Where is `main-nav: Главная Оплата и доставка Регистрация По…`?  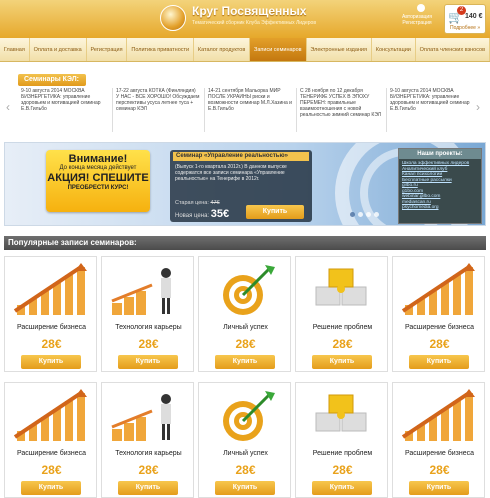 main-nav: Главная Оплата и доставка Регистрация По… is located at coordinates (245, 50).